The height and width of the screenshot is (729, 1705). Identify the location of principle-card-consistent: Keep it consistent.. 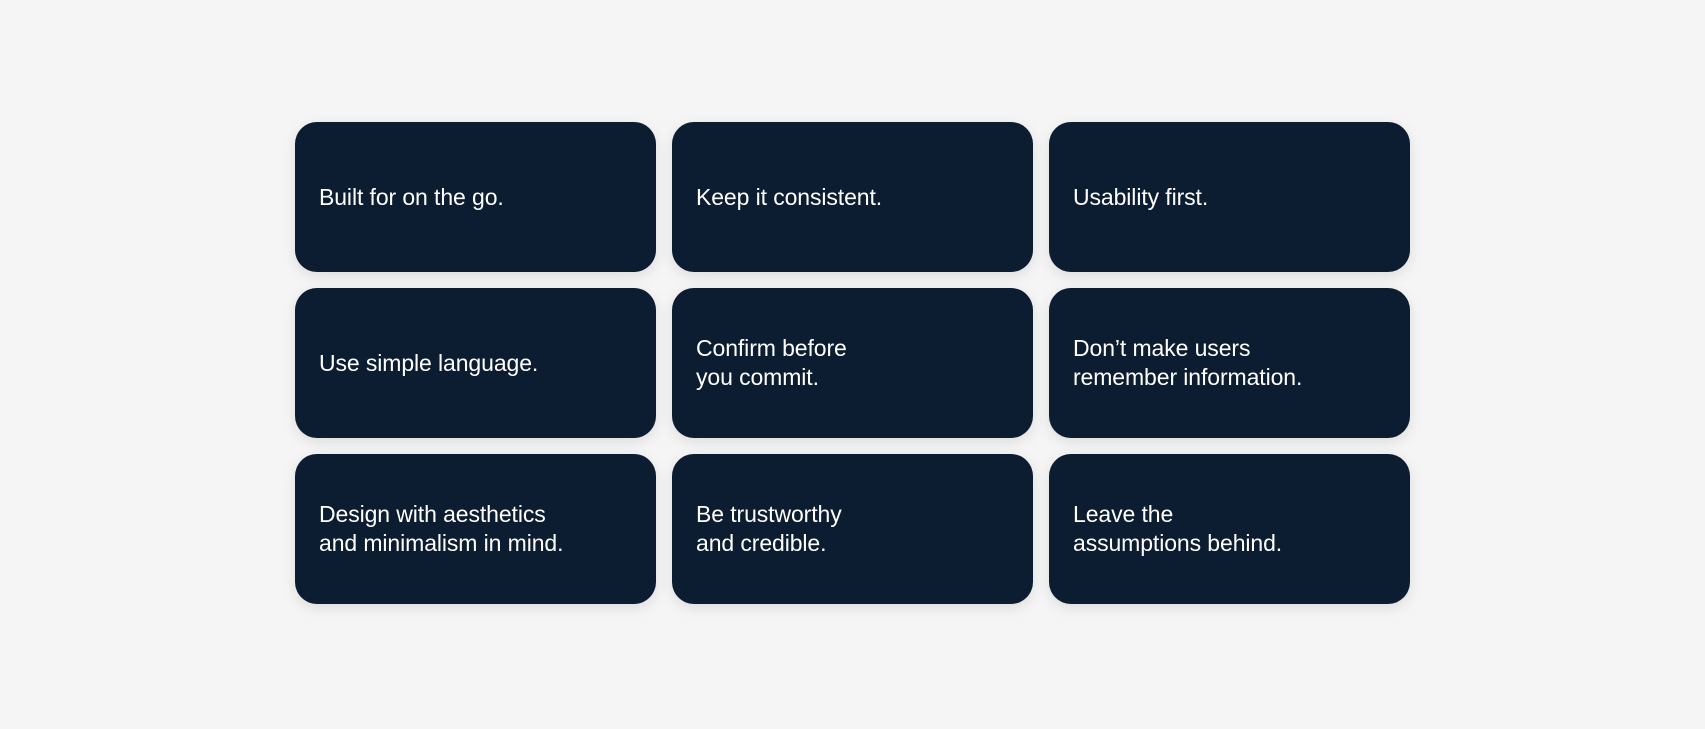
(852, 197).